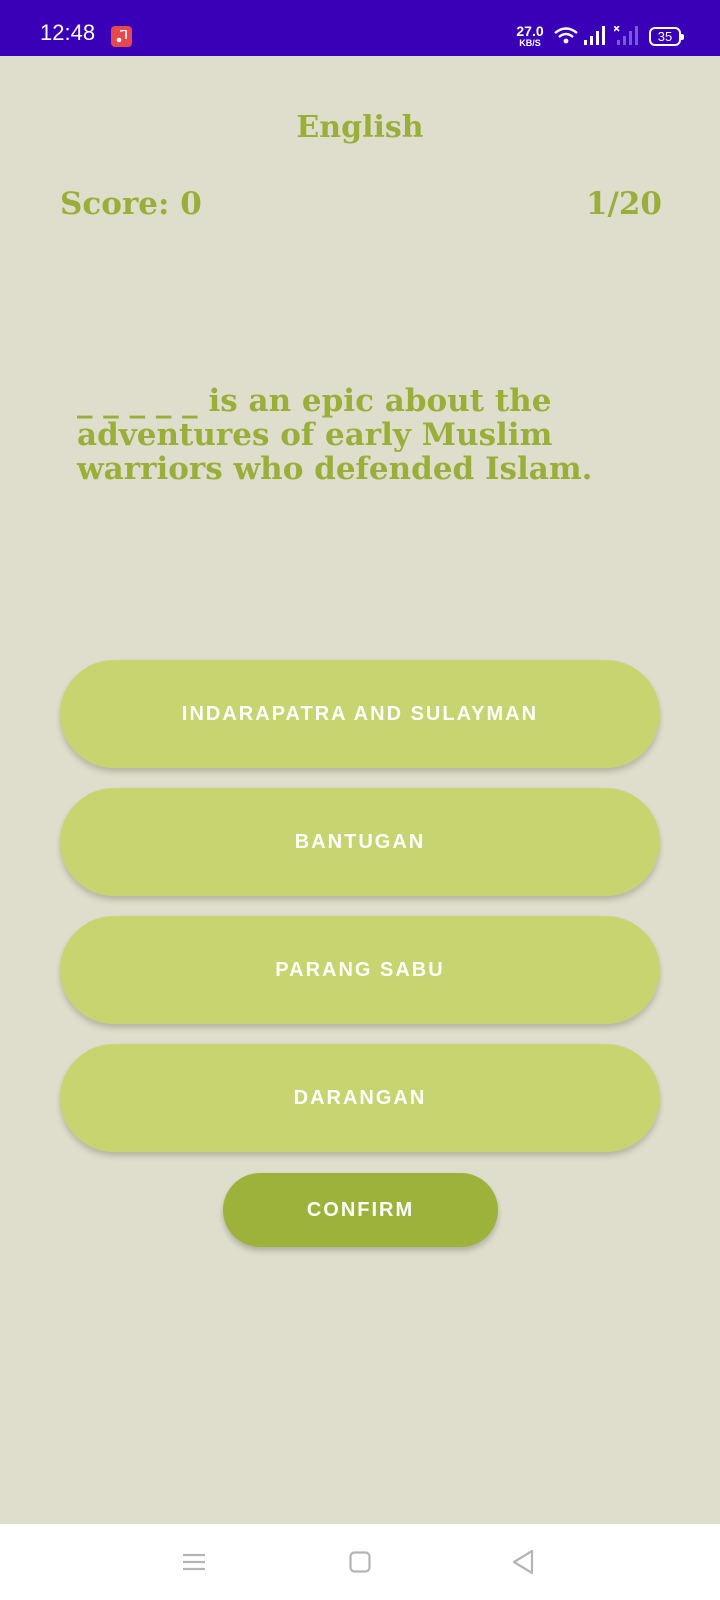  What do you see at coordinates (360, 1210) in the screenshot?
I see `confirm-button: CONFIRM` at bounding box center [360, 1210].